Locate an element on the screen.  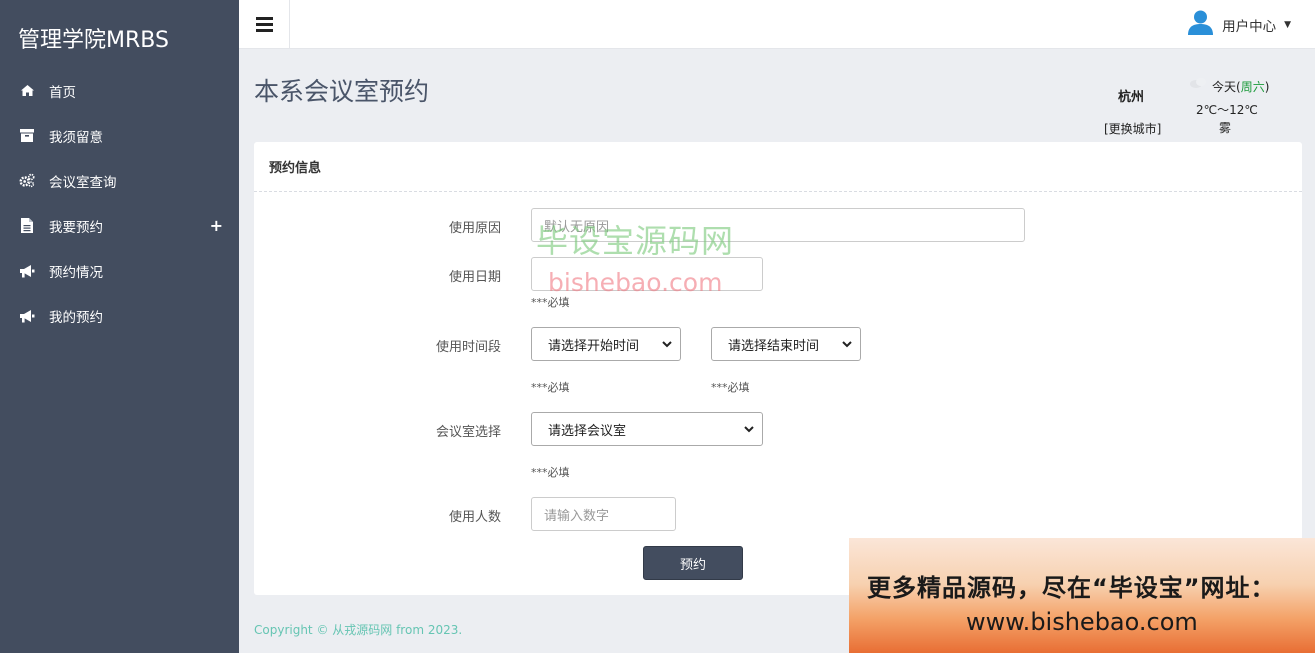
file-icon is located at coordinates (27, 226).